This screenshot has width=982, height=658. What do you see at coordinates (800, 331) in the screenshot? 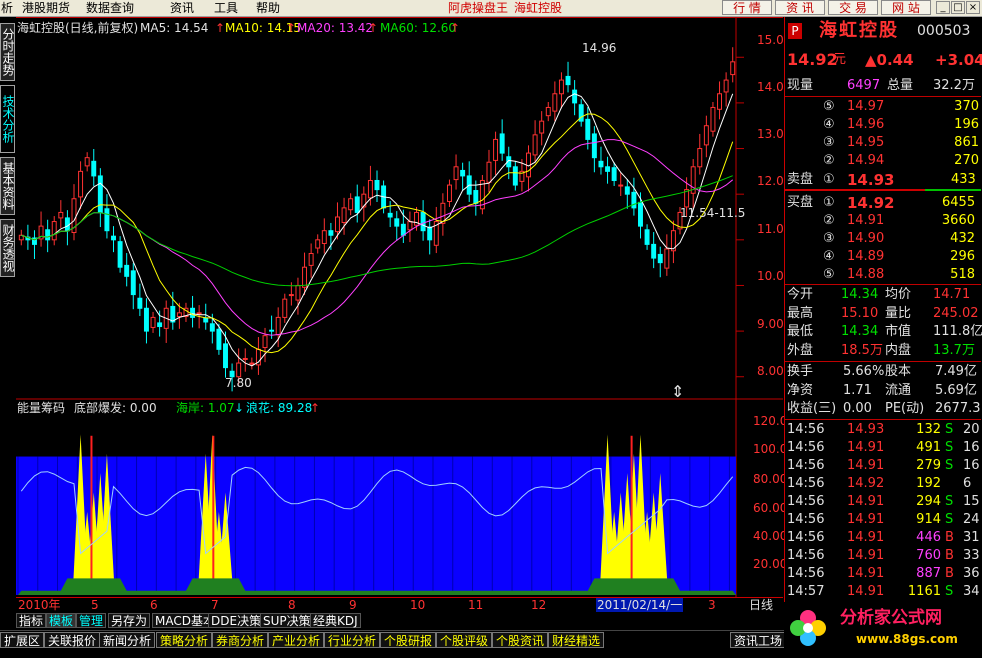
I see `stat-label: 最低` at bounding box center [800, 331].